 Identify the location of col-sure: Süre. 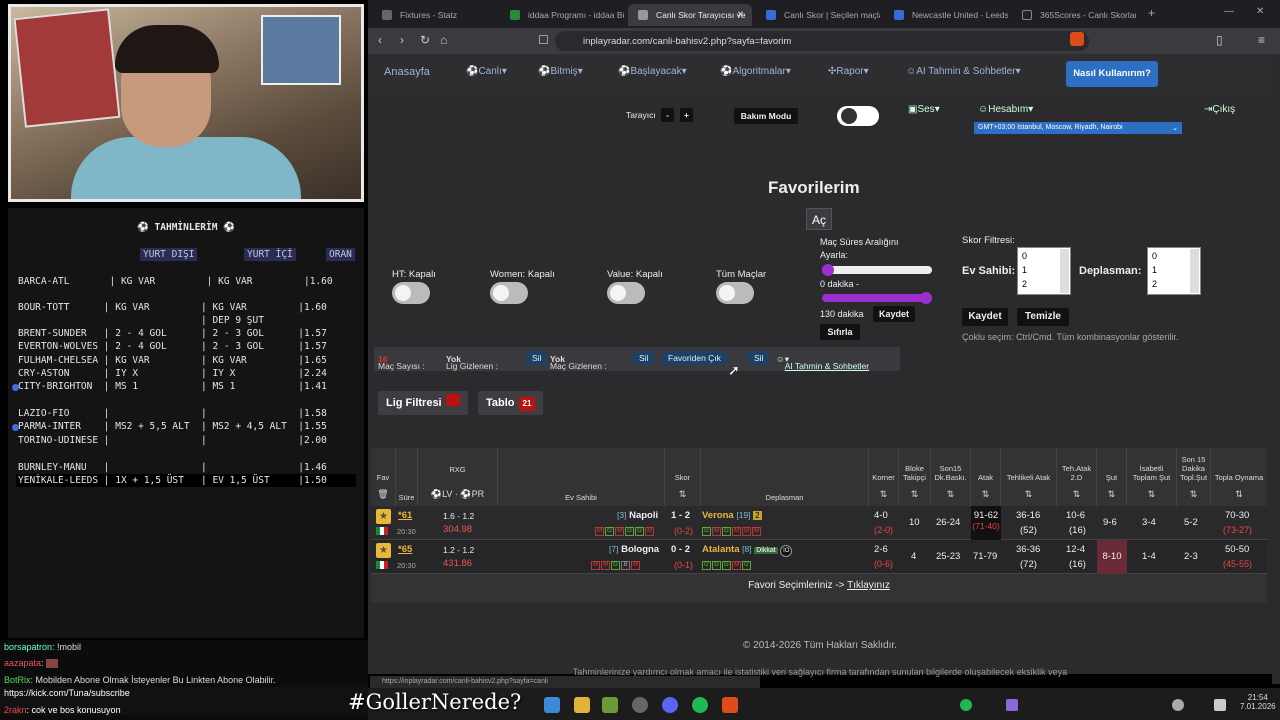
(407, 477).